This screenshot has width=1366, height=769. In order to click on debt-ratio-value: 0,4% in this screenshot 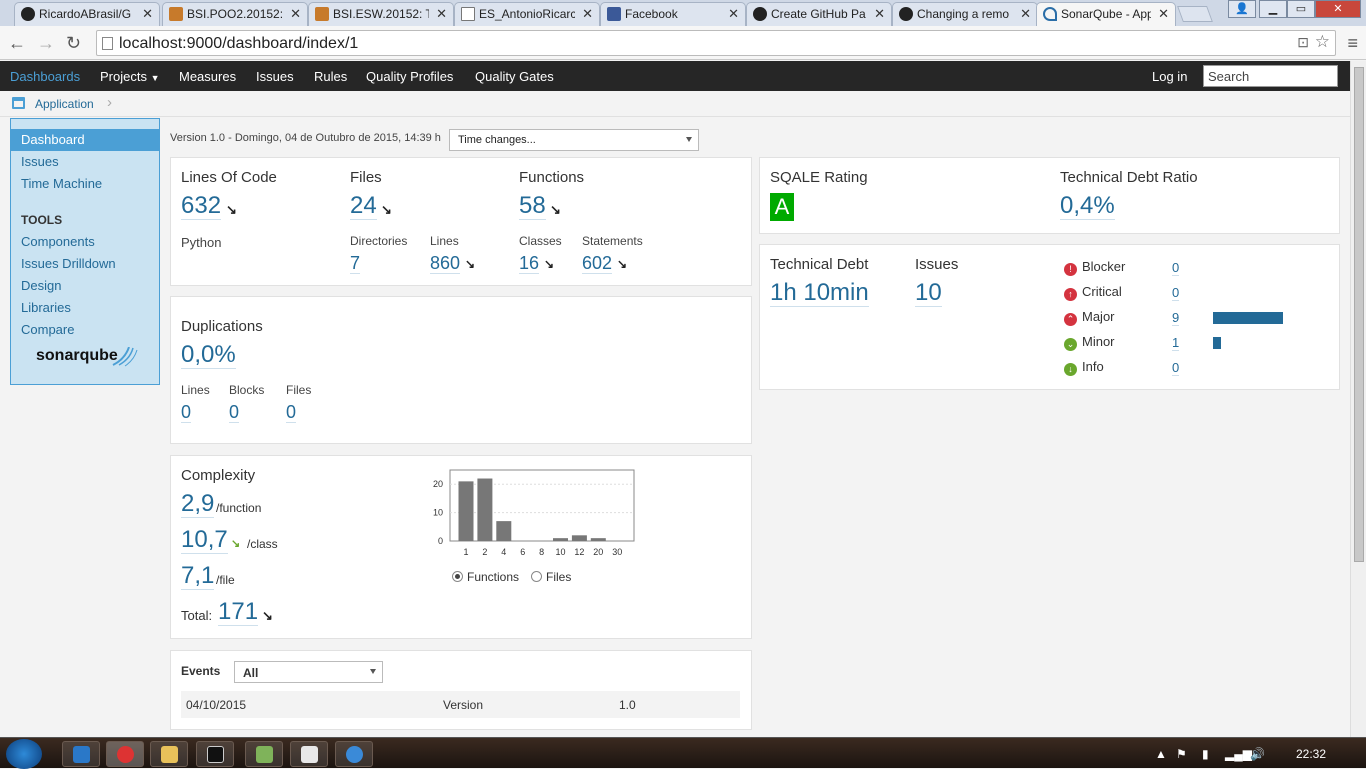, I will do `click(1087, 206)`.